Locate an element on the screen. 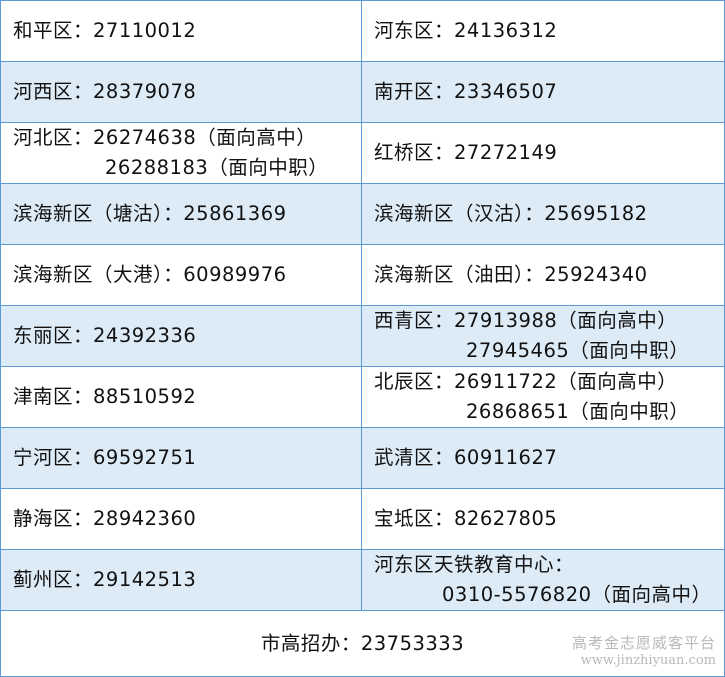 Image resolution: width=725 pixels, height=677 pixels. table-cell: 蓟州区：29142513 is located at coordinates (181, 580).